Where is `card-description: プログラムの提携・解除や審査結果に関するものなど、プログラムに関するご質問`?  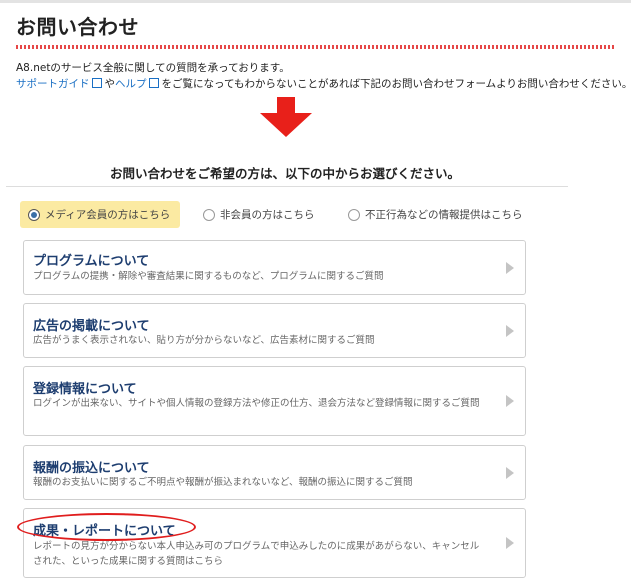
card-description: プログラムの提携・解除や審査結果に関するものなど、プログラムに関するご質問 is located at coordinates (258, 276).